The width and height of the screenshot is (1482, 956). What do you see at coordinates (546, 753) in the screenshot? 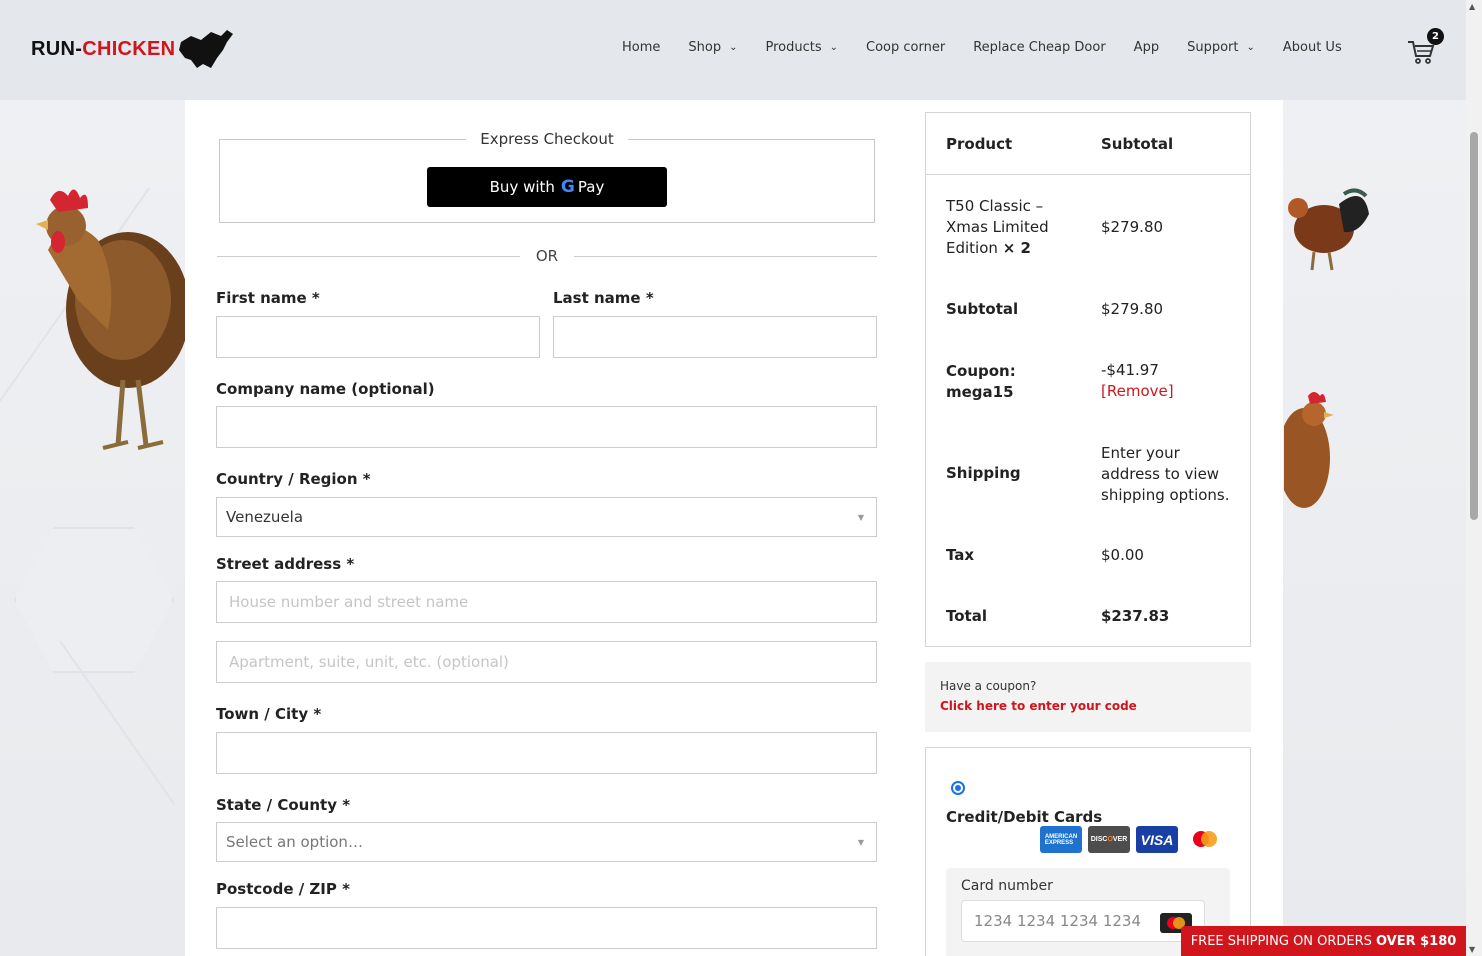
I see `city-input` at bounding box center [546, 753].